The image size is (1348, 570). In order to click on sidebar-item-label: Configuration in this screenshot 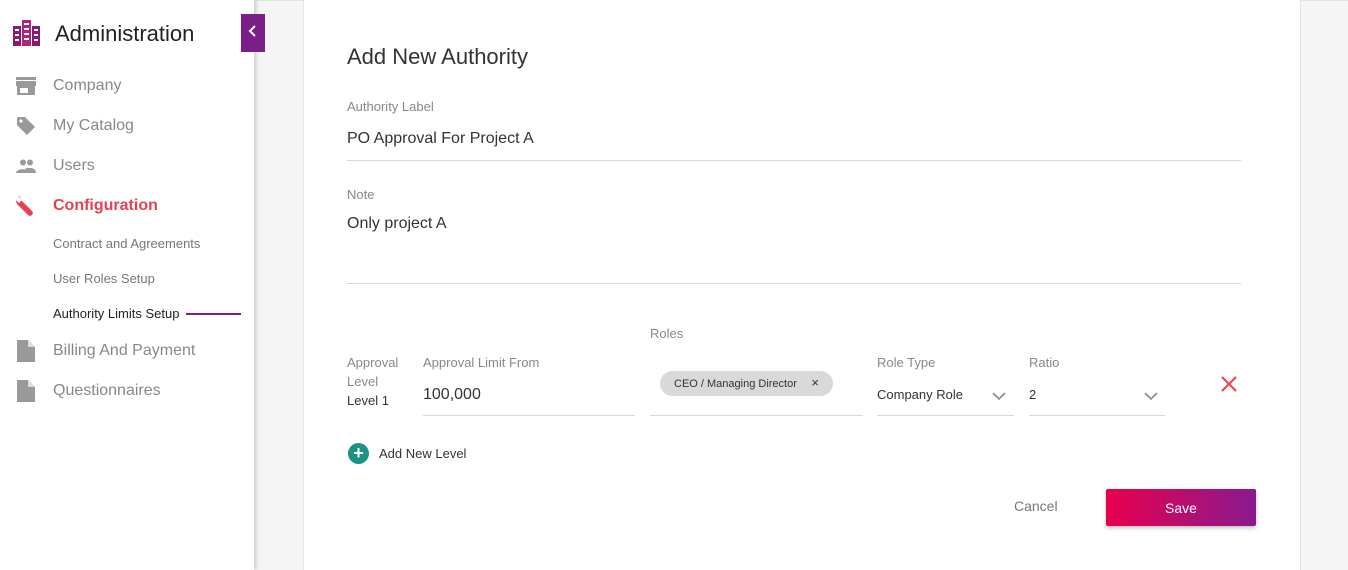, I will do `click(105, 205)`.